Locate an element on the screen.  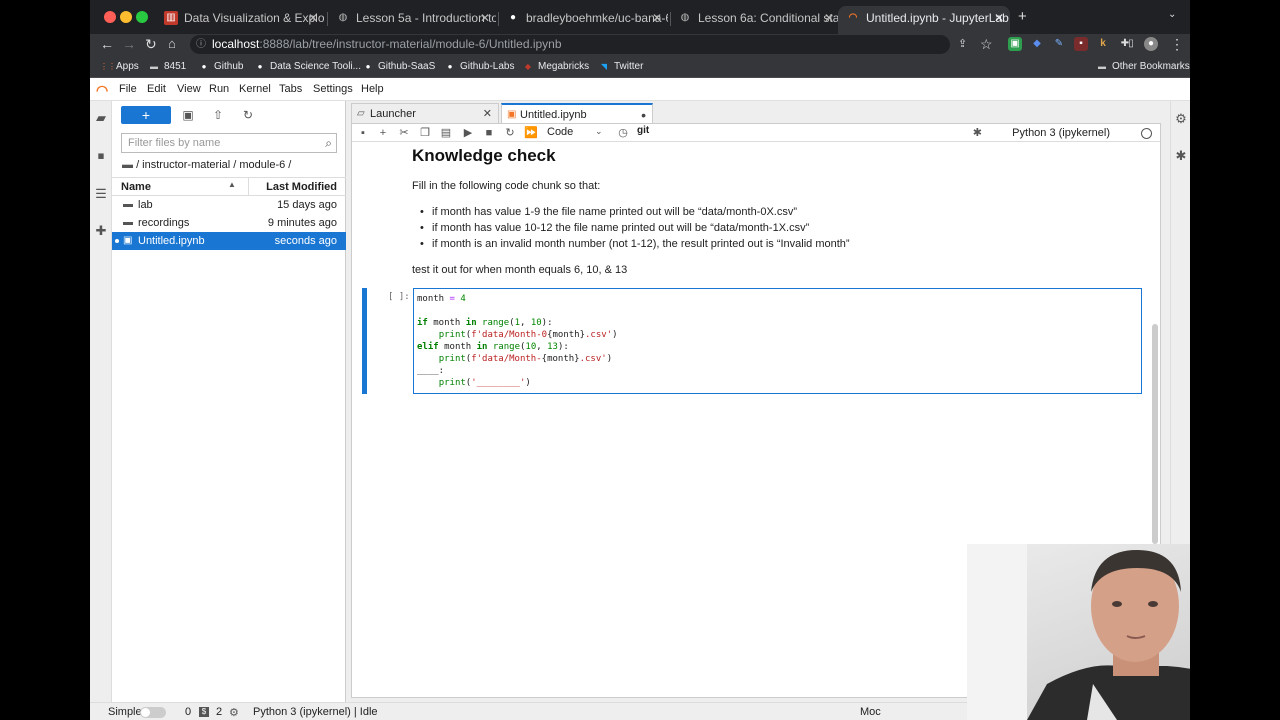
tab-search-chevron-icon: ⌄ is located at coordinates (1172, 14).